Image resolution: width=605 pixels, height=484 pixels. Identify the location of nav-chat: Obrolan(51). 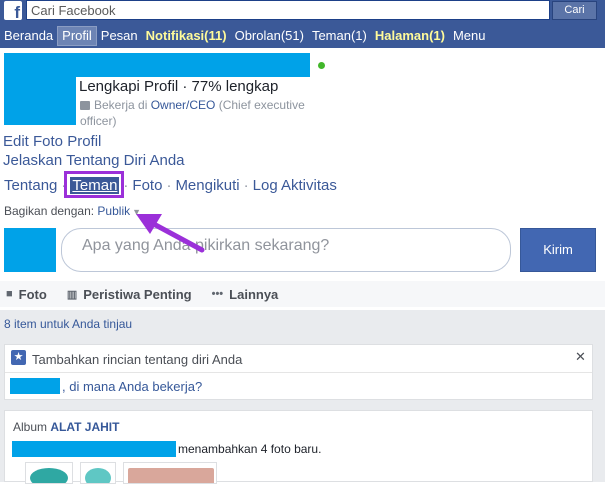
(269, 36).